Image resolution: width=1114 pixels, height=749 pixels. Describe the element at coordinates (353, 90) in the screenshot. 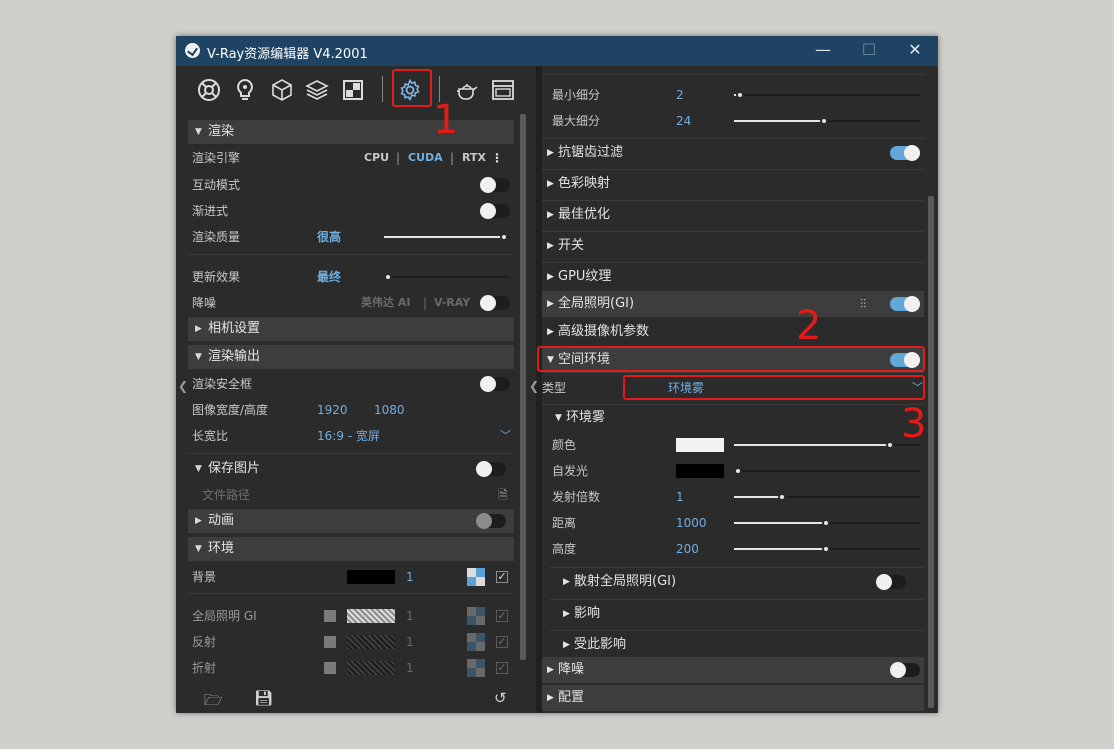

I see `render-elements-icon` at that location.